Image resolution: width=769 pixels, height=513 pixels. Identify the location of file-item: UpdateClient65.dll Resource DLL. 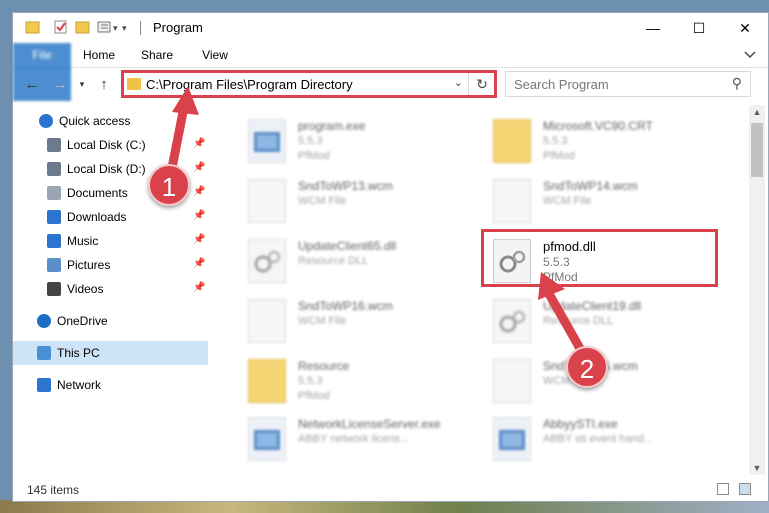
(348, 262).